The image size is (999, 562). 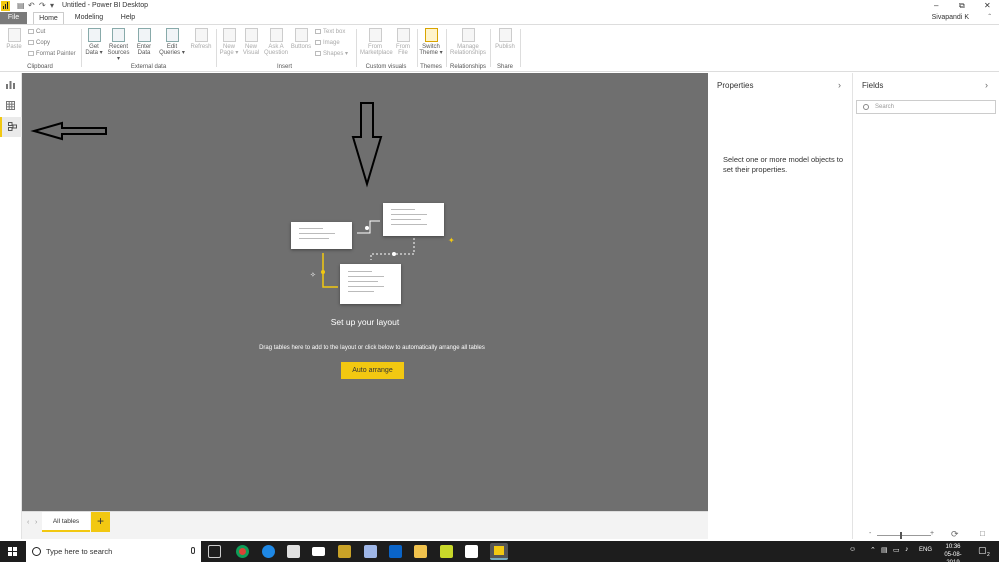 I want to click on model-view-button, so click(x=11, y=127).